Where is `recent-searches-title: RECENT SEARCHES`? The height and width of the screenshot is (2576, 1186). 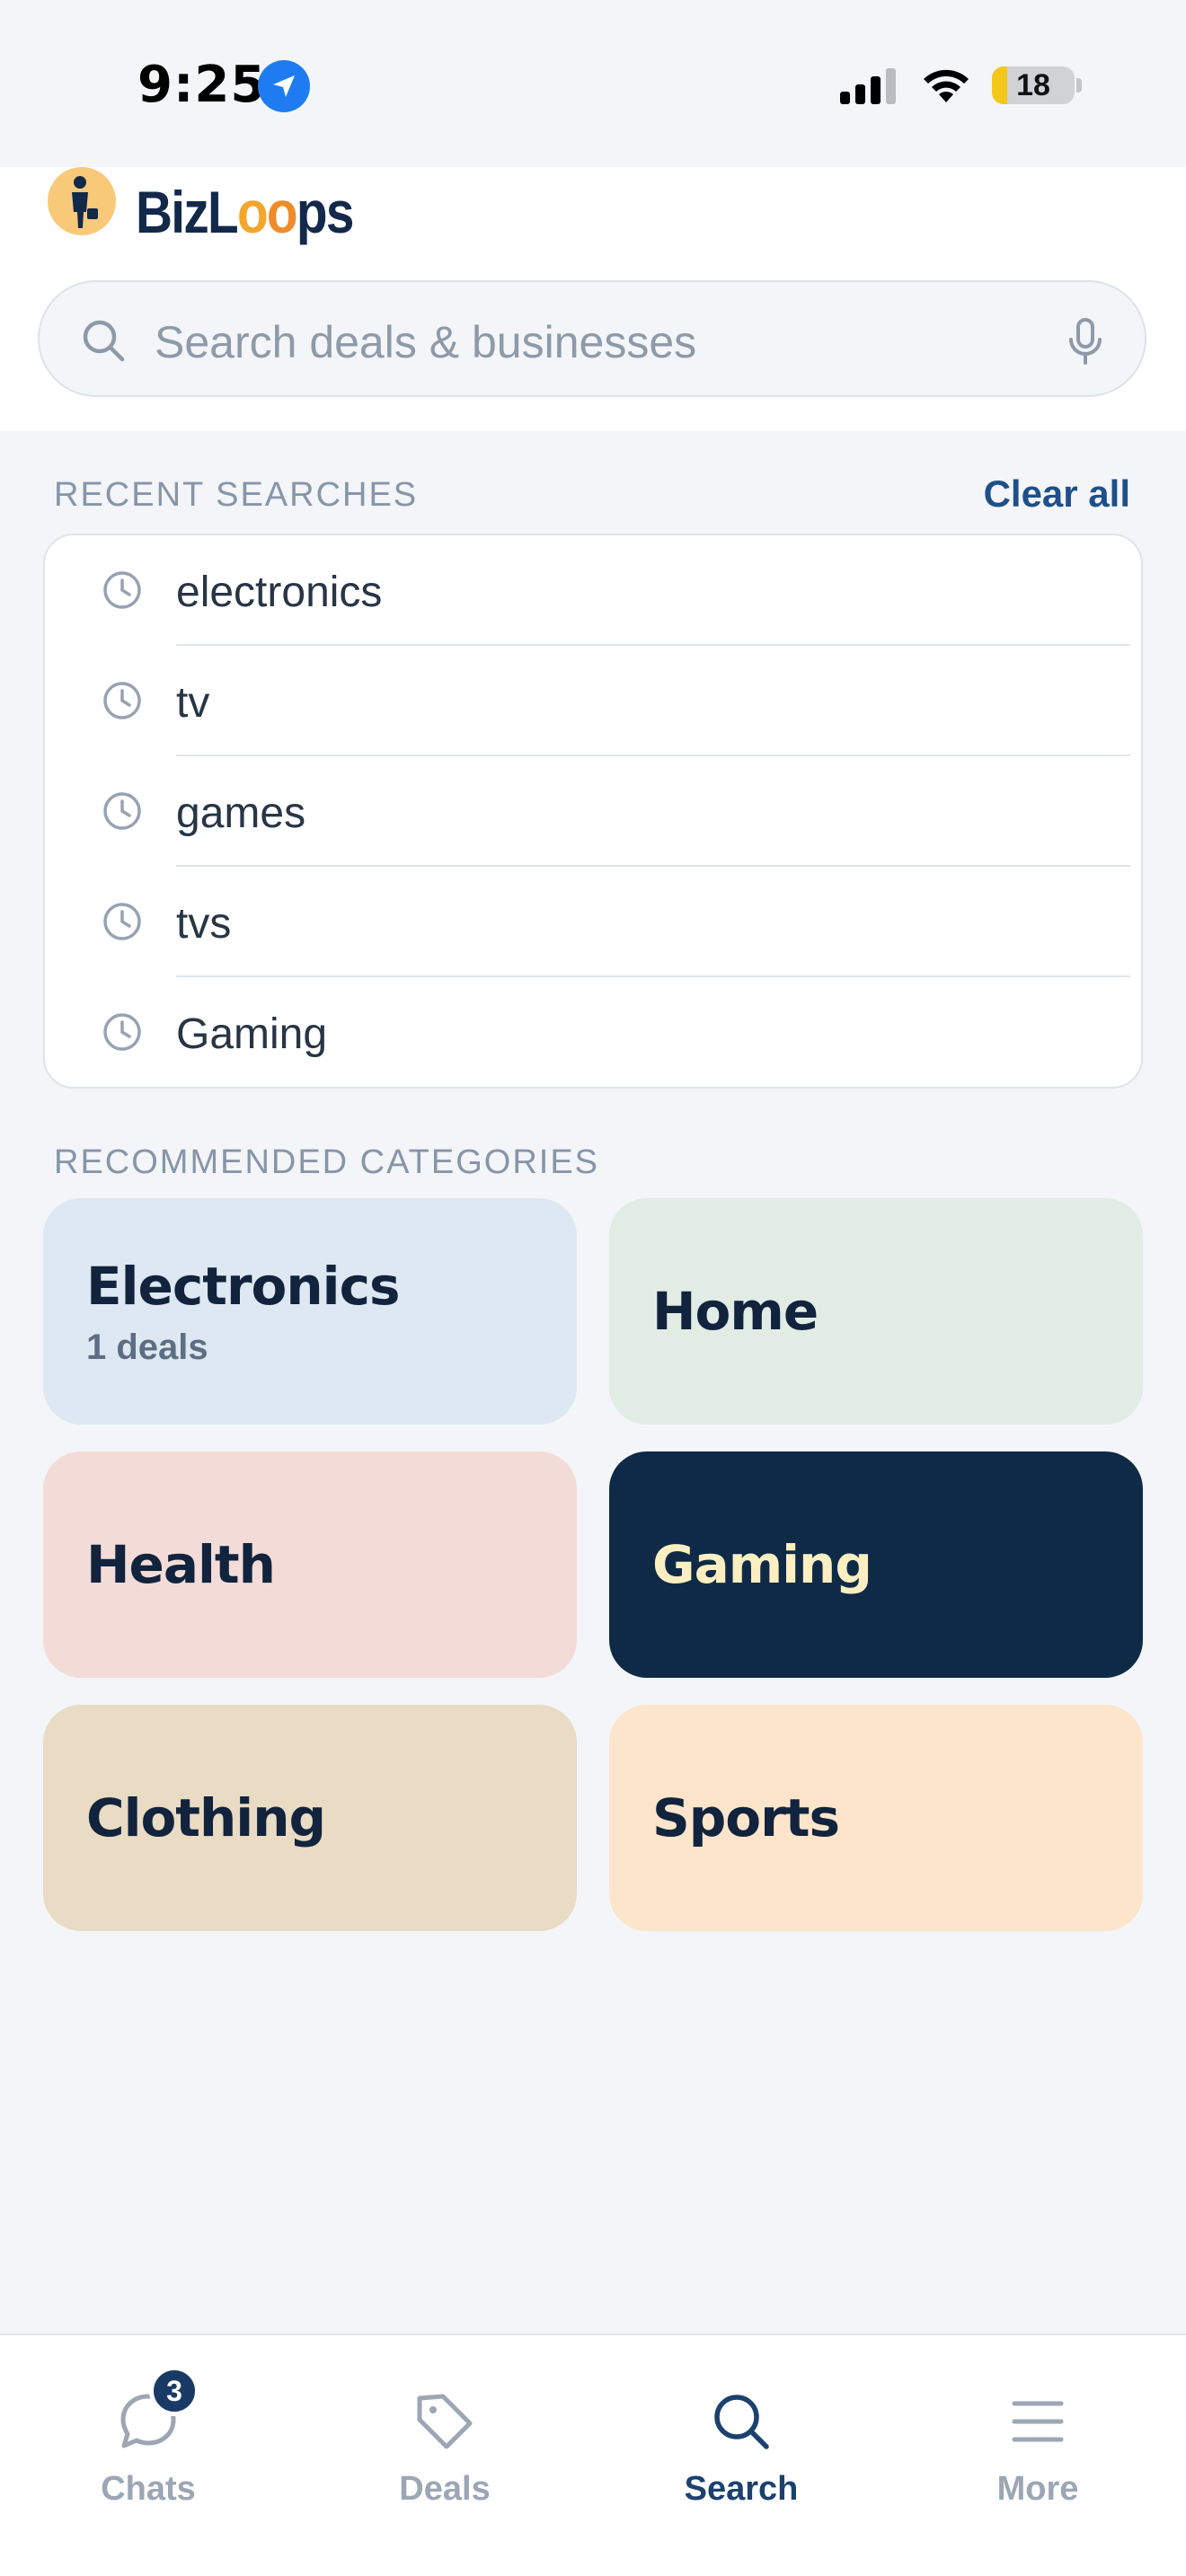 recent-searches-title: RECENT SEARCHES is located at coordinates (236, 495).